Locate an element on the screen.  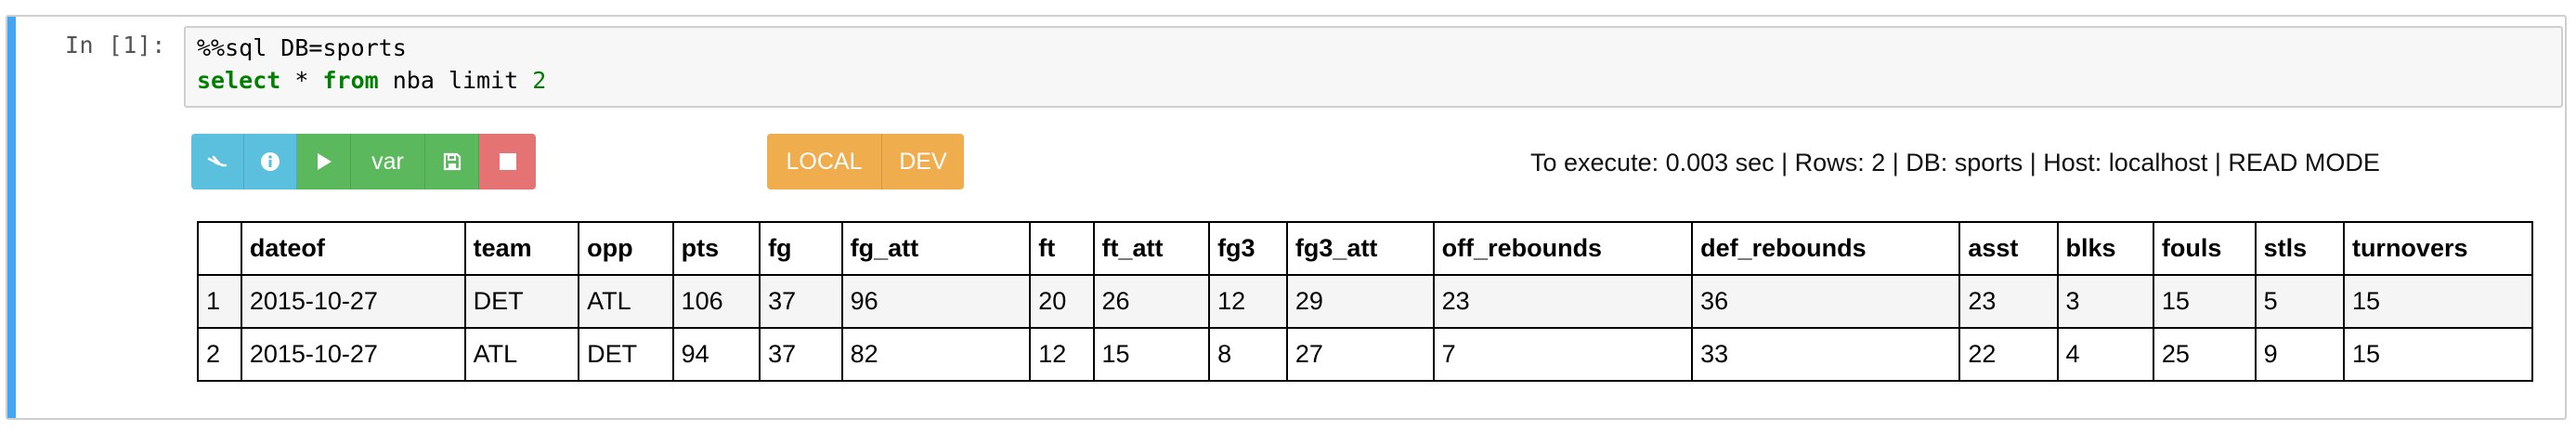
table-cell: 8 is located at coordinates (1248, 354).